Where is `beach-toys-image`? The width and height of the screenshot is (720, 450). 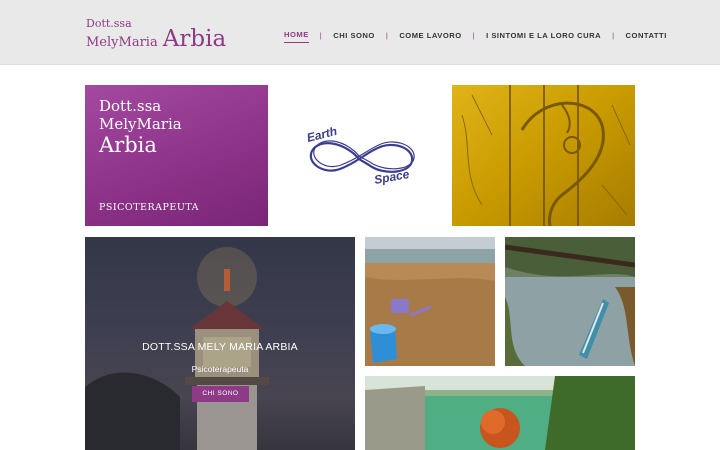
beach-toys-image is located at coordinates (430, 301).